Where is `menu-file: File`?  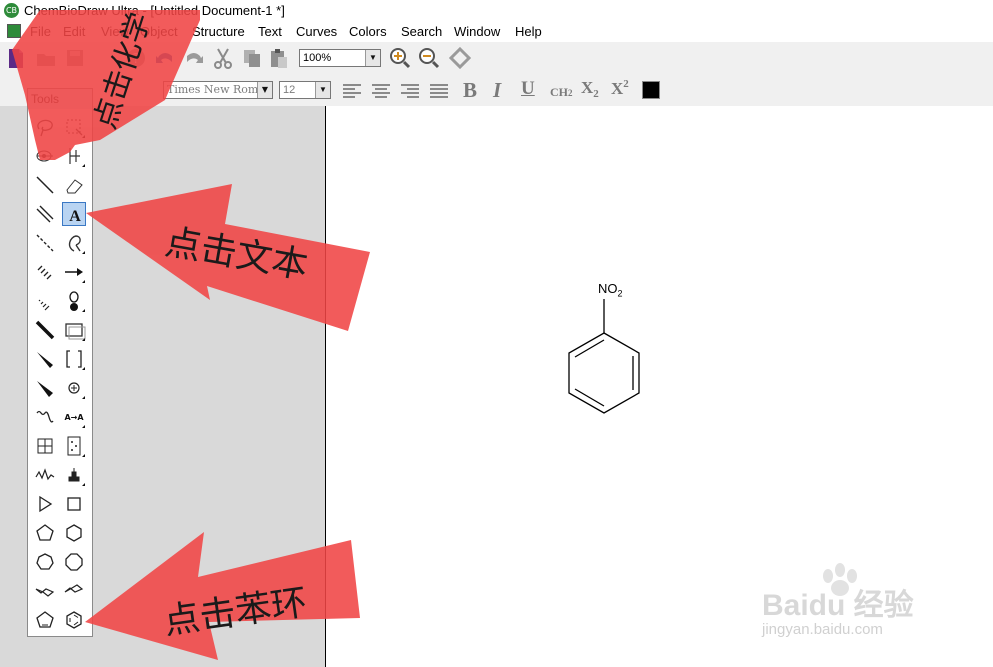 menu-file: File is located at coordinates (40, 31).